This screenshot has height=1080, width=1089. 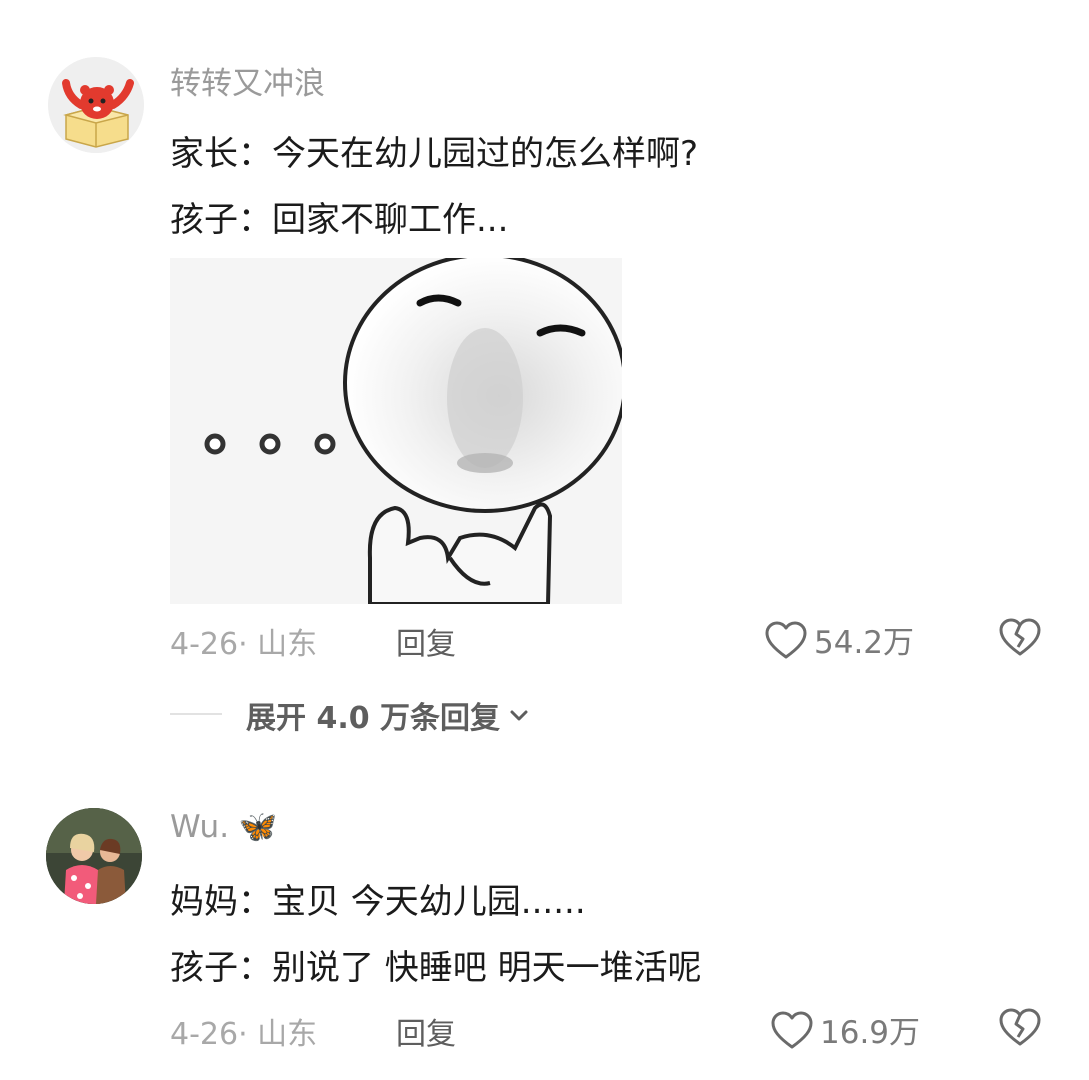 I want to click on two-girls-photo-icon, so click(x=94, y=856).